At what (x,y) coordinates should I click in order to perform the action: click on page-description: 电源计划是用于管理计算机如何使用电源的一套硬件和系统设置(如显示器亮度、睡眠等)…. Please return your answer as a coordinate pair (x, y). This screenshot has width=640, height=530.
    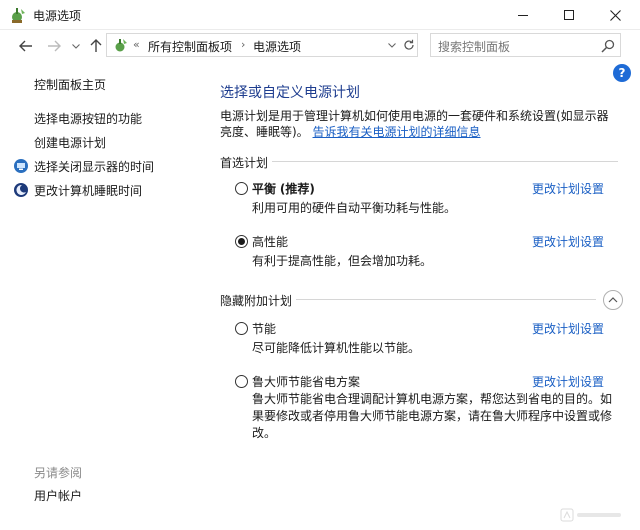
    Looking at the image, I should click on (416, 124).